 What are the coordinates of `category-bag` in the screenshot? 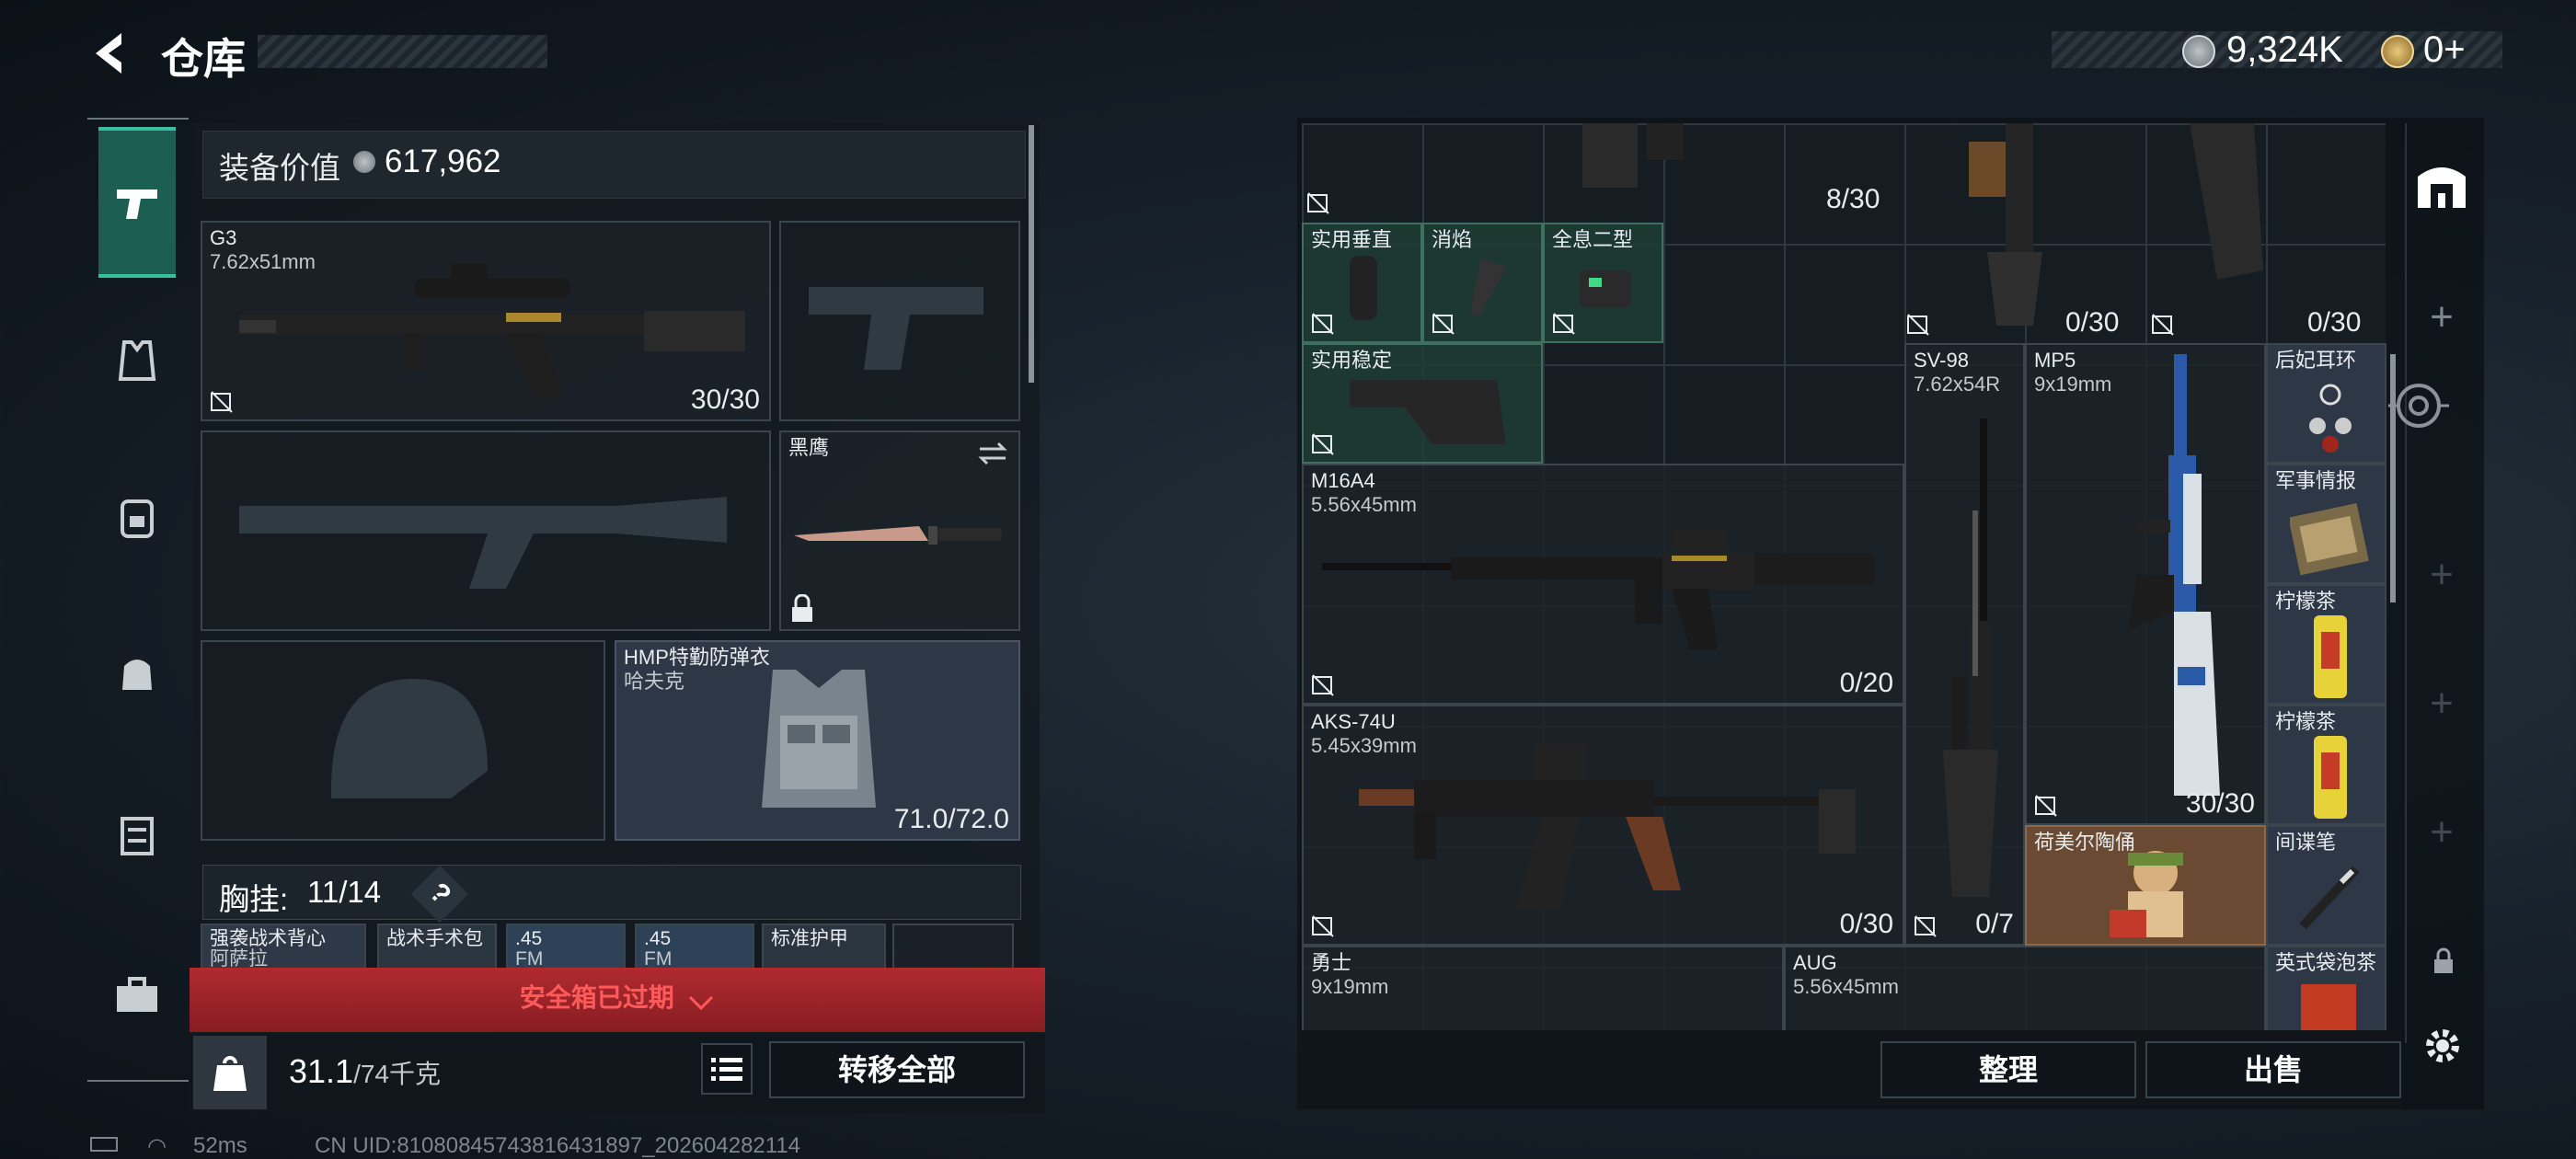 It's located at (137, 673).